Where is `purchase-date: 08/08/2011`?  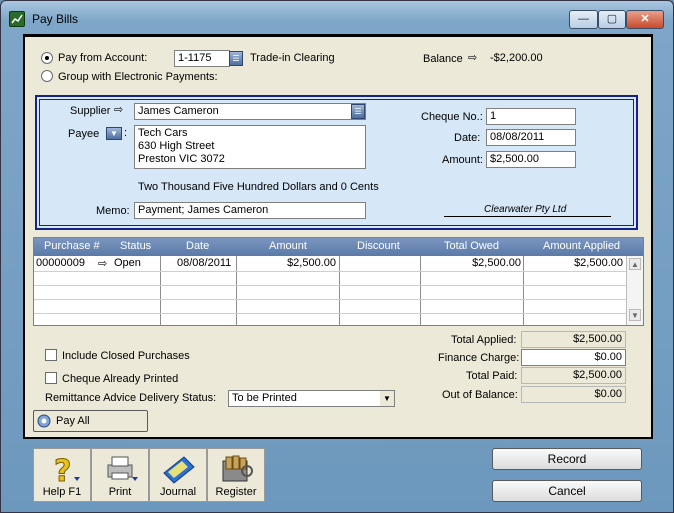 purchase-date: 08/08/2011 is located at coordinates (204, 263).